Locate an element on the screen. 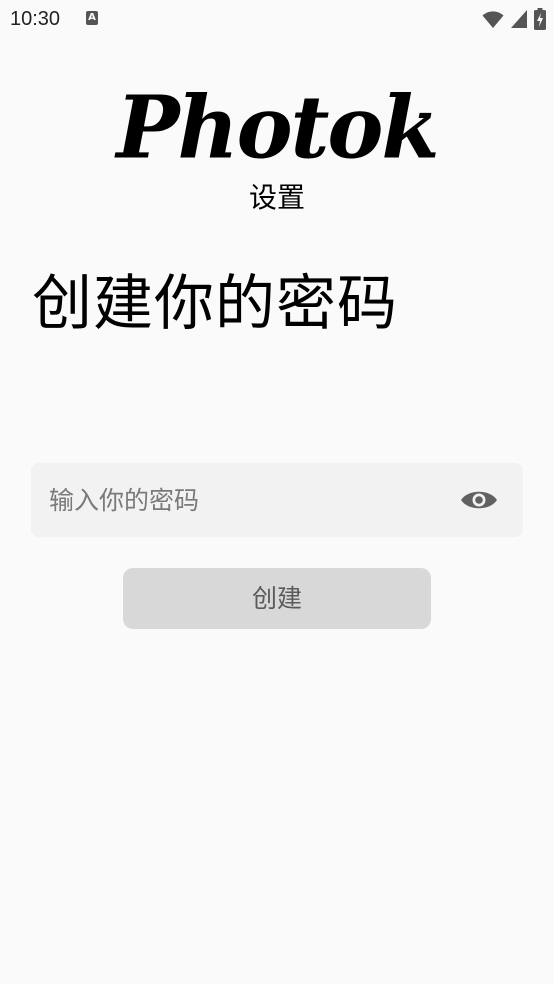 This screenshot has height=984, width=554. signal-icon is located at coordinates (519, 19).